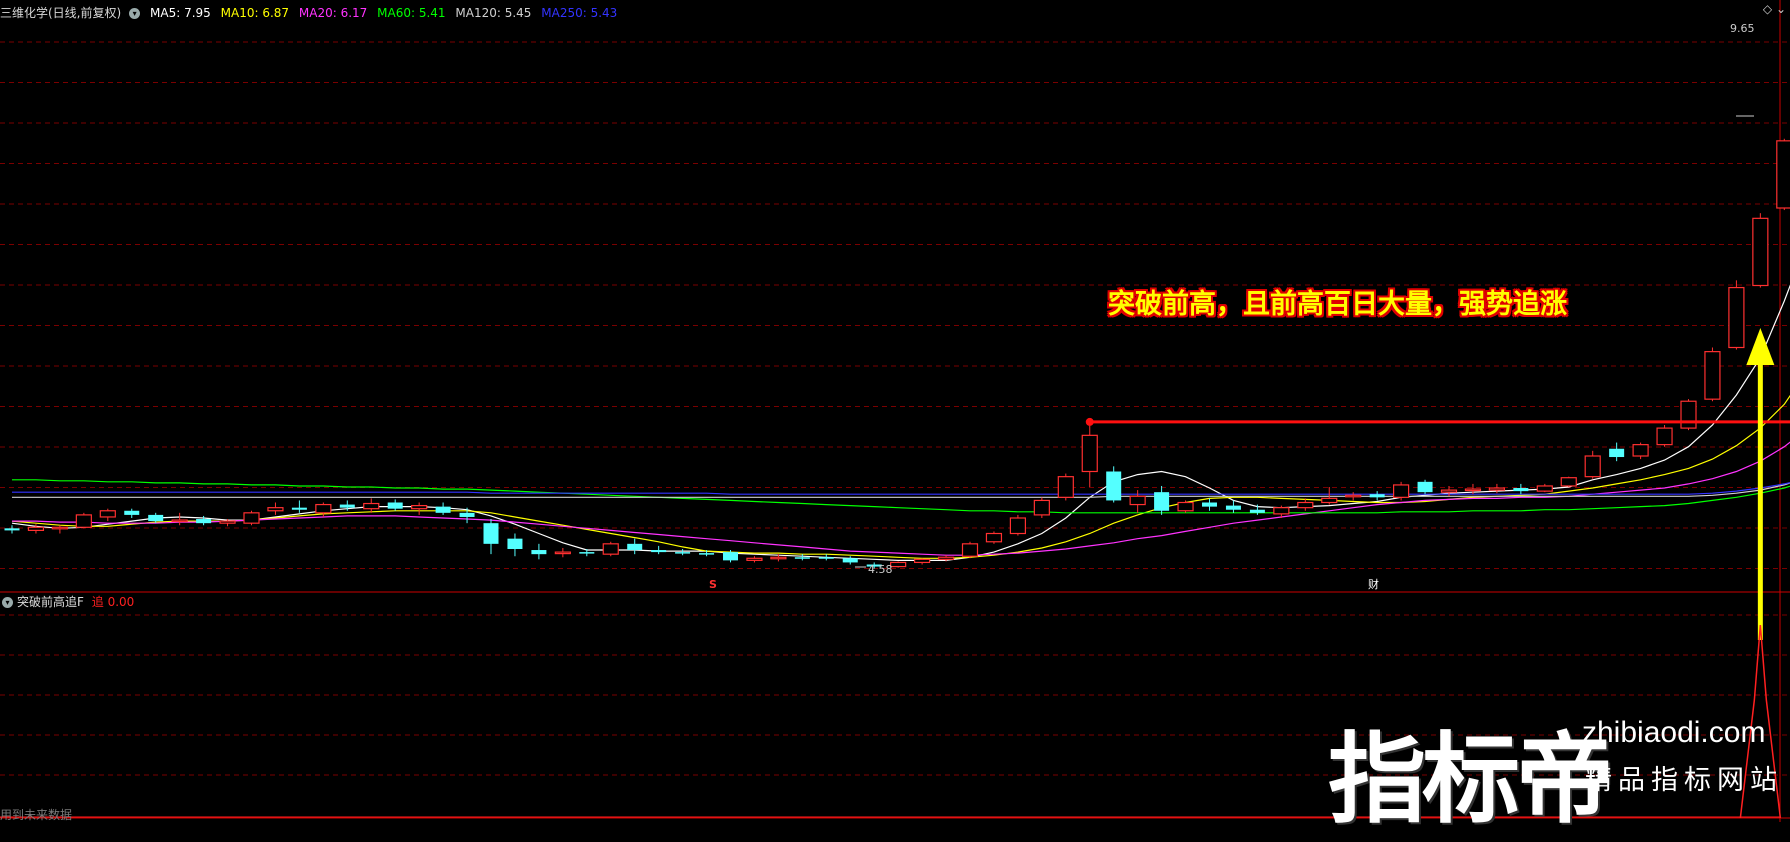  Describe the element at coordinates (1774, 9) in the screenshot. I see `corner-controls: ◇ ⌄` at that location.